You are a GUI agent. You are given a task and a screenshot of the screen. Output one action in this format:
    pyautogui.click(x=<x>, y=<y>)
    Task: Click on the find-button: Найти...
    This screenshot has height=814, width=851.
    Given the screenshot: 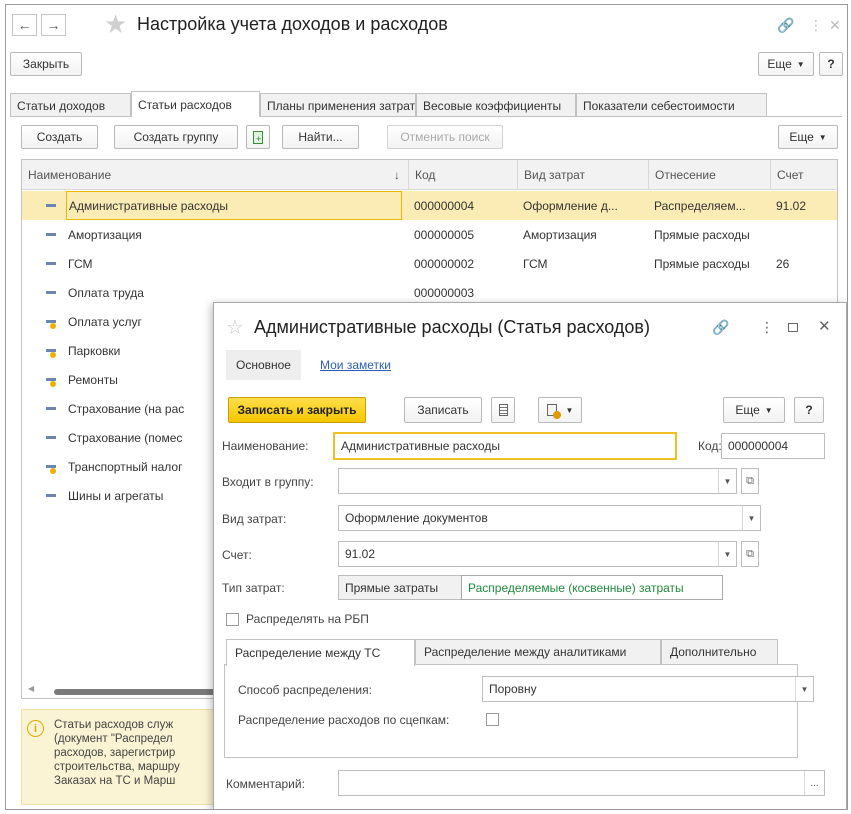 What is the action you would take?
    pyautogui.click(x=320, y=137)
    